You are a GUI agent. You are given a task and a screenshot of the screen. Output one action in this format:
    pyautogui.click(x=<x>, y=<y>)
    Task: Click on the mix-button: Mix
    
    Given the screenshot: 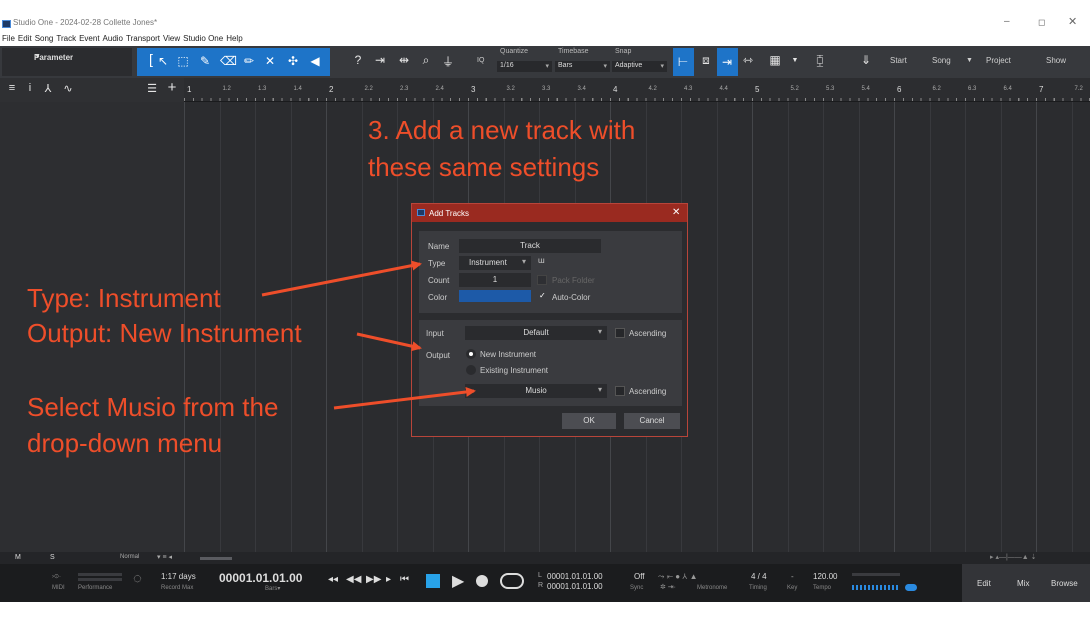 What is the action you would take?
    pyautogui.click(x=1023, y=583)
    